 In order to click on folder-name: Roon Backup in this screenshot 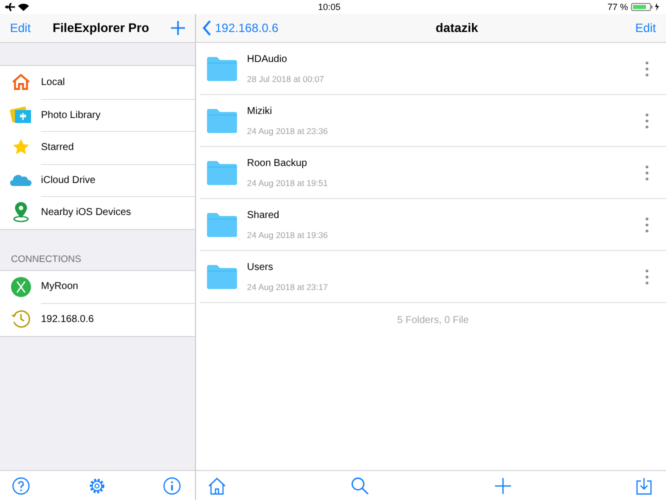, I will do `click(441, 163)`.